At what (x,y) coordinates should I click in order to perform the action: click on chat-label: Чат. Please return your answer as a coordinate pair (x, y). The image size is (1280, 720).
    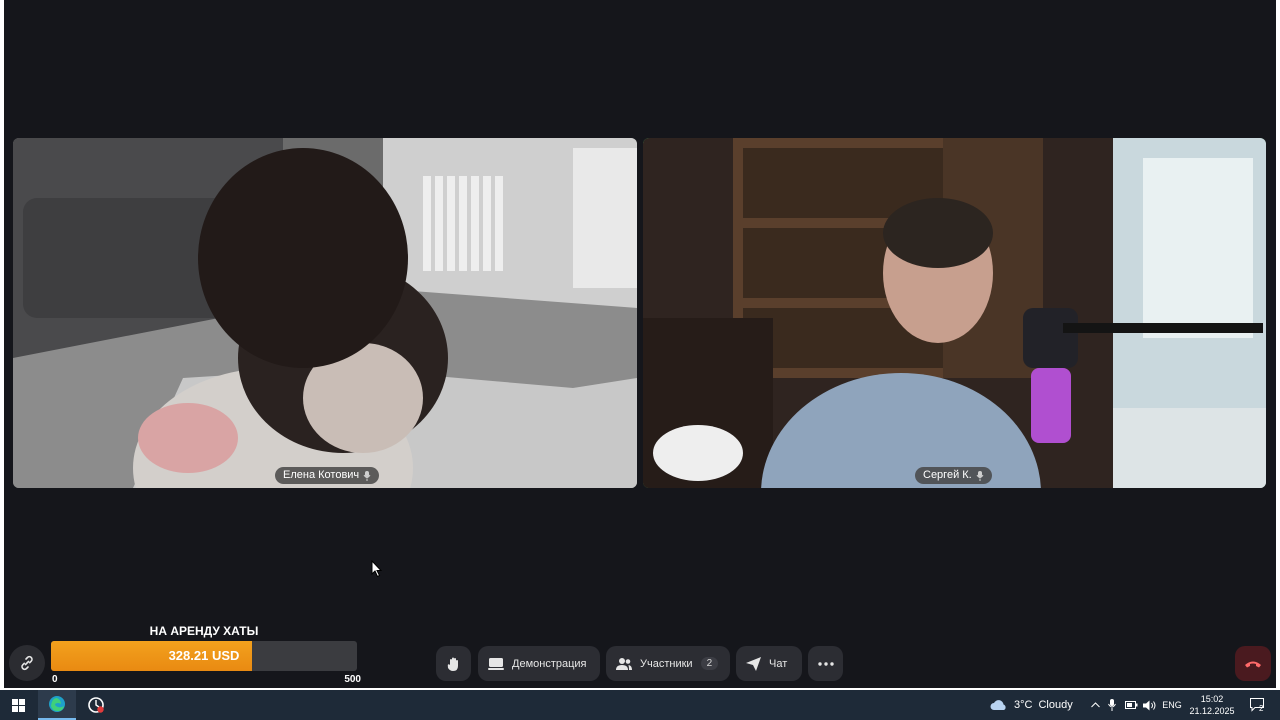
    Looking at the image, I should click on (778, 663).